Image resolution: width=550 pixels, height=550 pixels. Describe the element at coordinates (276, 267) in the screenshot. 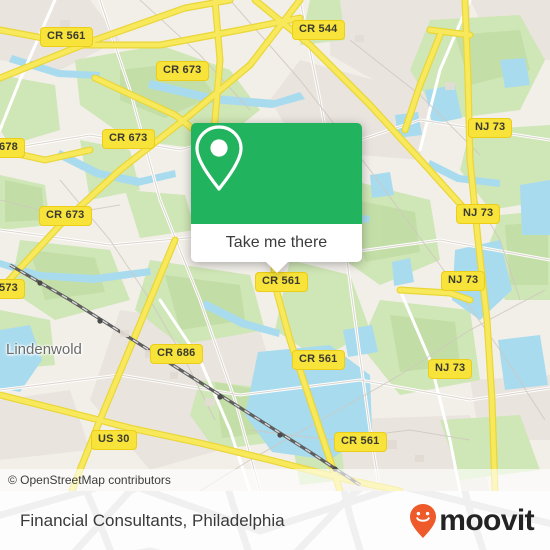

I see `popup-tail` at that location.